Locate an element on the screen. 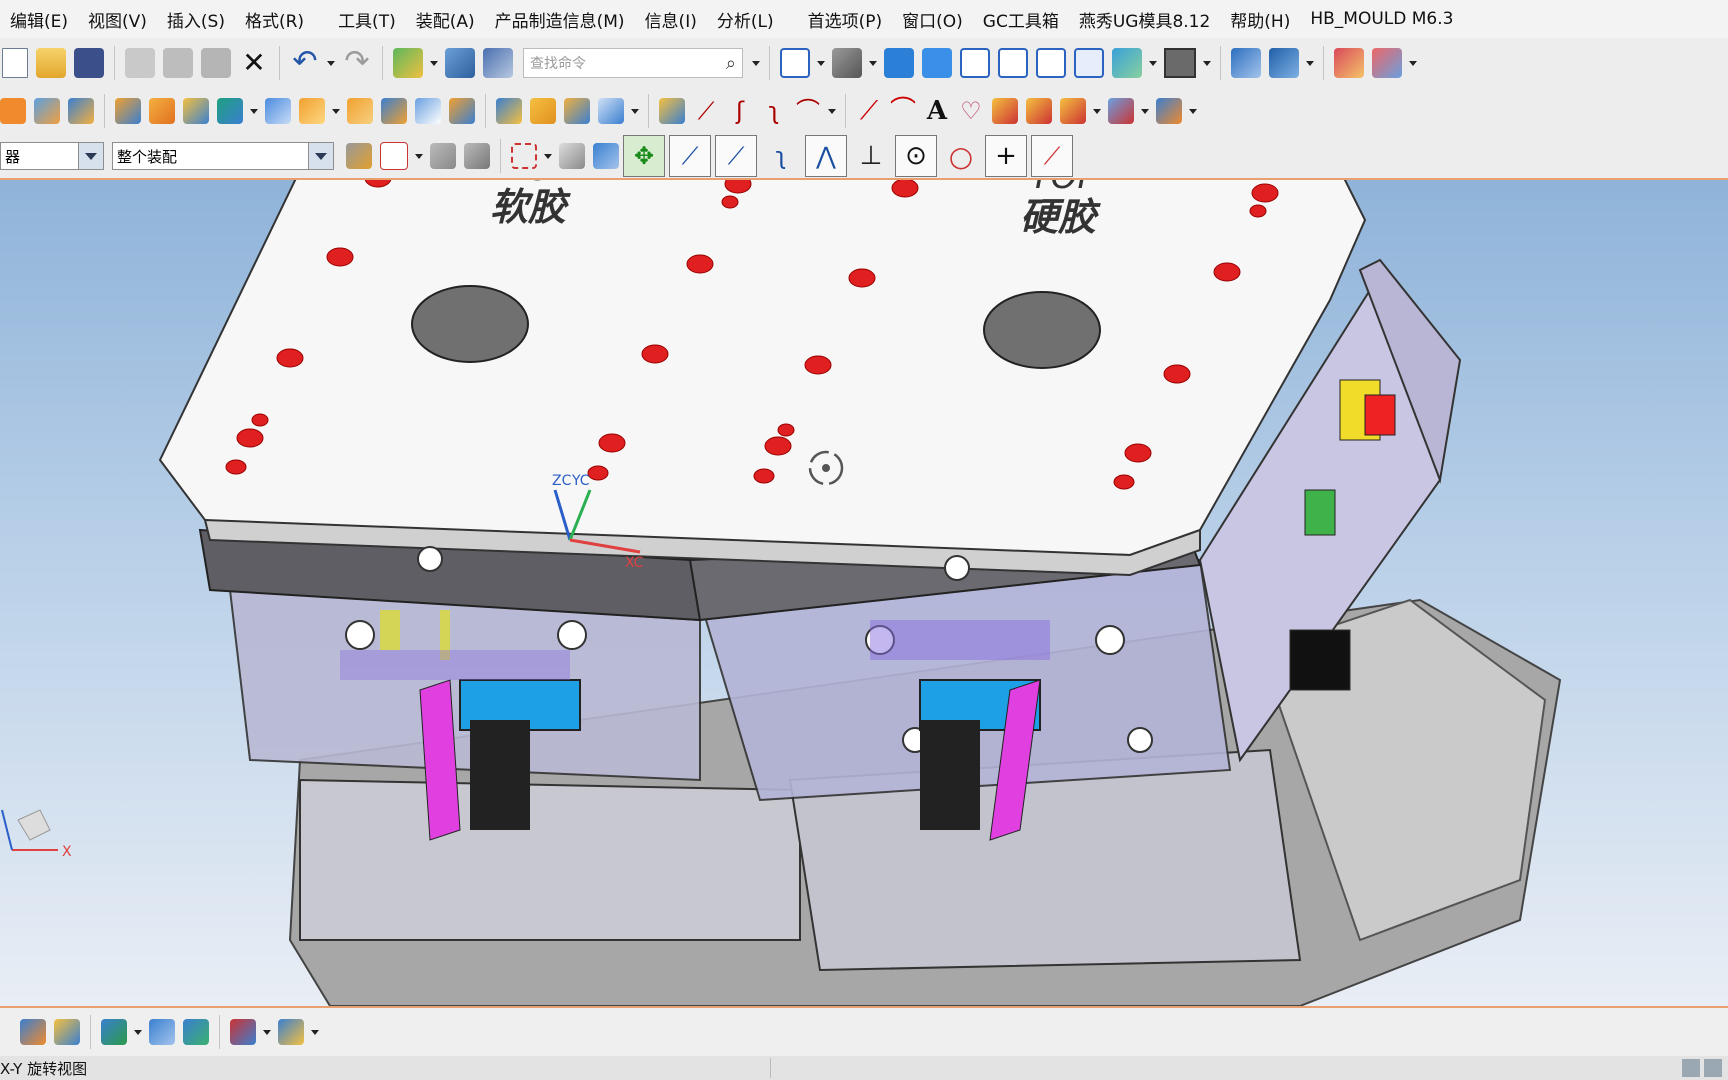 This screenshot has height=1080, width=1728. status-view-icon is located at coordinates (1713, 1068).